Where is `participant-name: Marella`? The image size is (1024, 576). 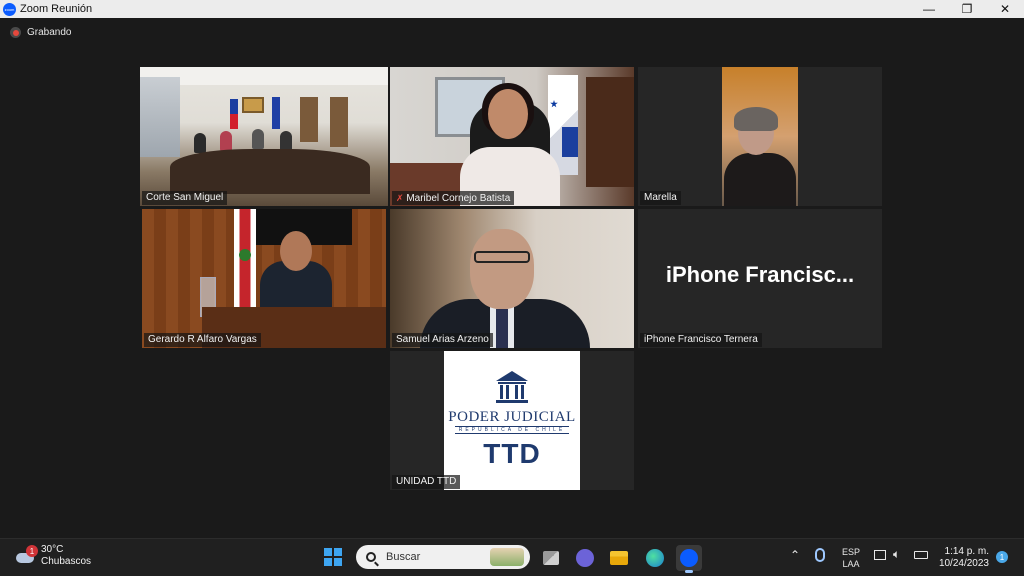 participant-name: Marella is located at coordinates (660, 198).